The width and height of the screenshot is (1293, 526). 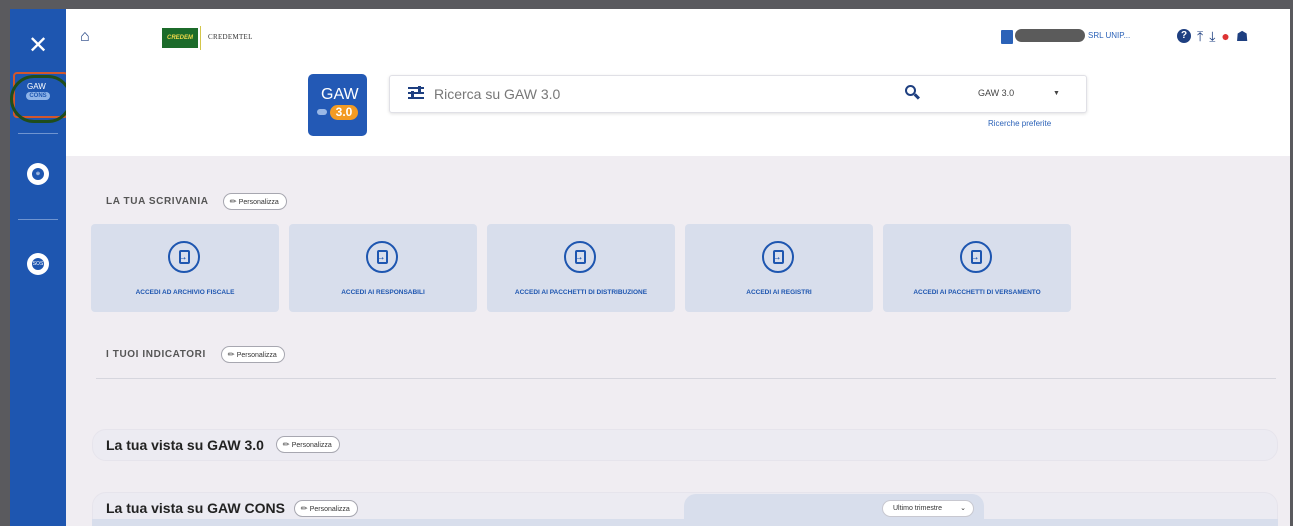 What do you see at coordinates (646, 4) in the screenshot?
I see `window-frame-top` at bounding box center [646, 4].